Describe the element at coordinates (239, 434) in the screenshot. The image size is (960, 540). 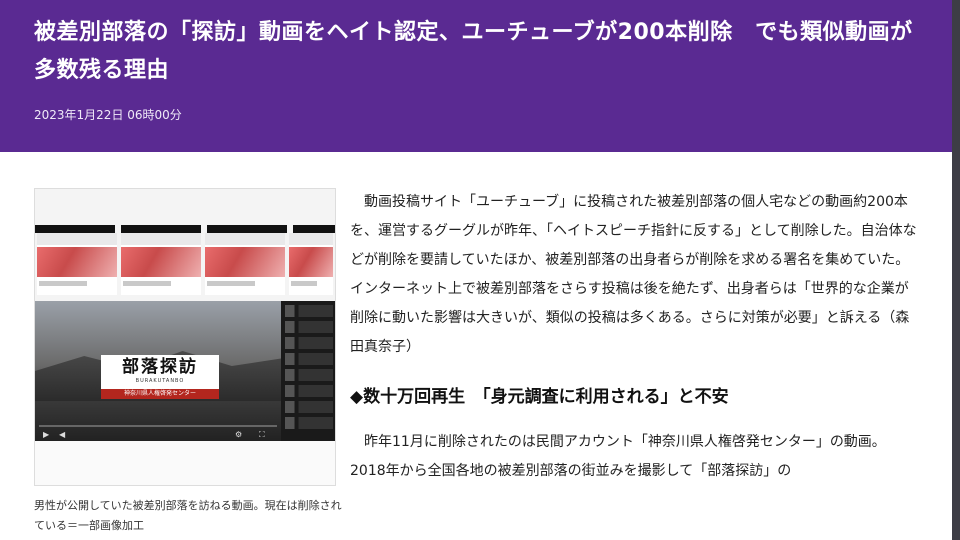
I see `settings-icon: ⚙` at that location.